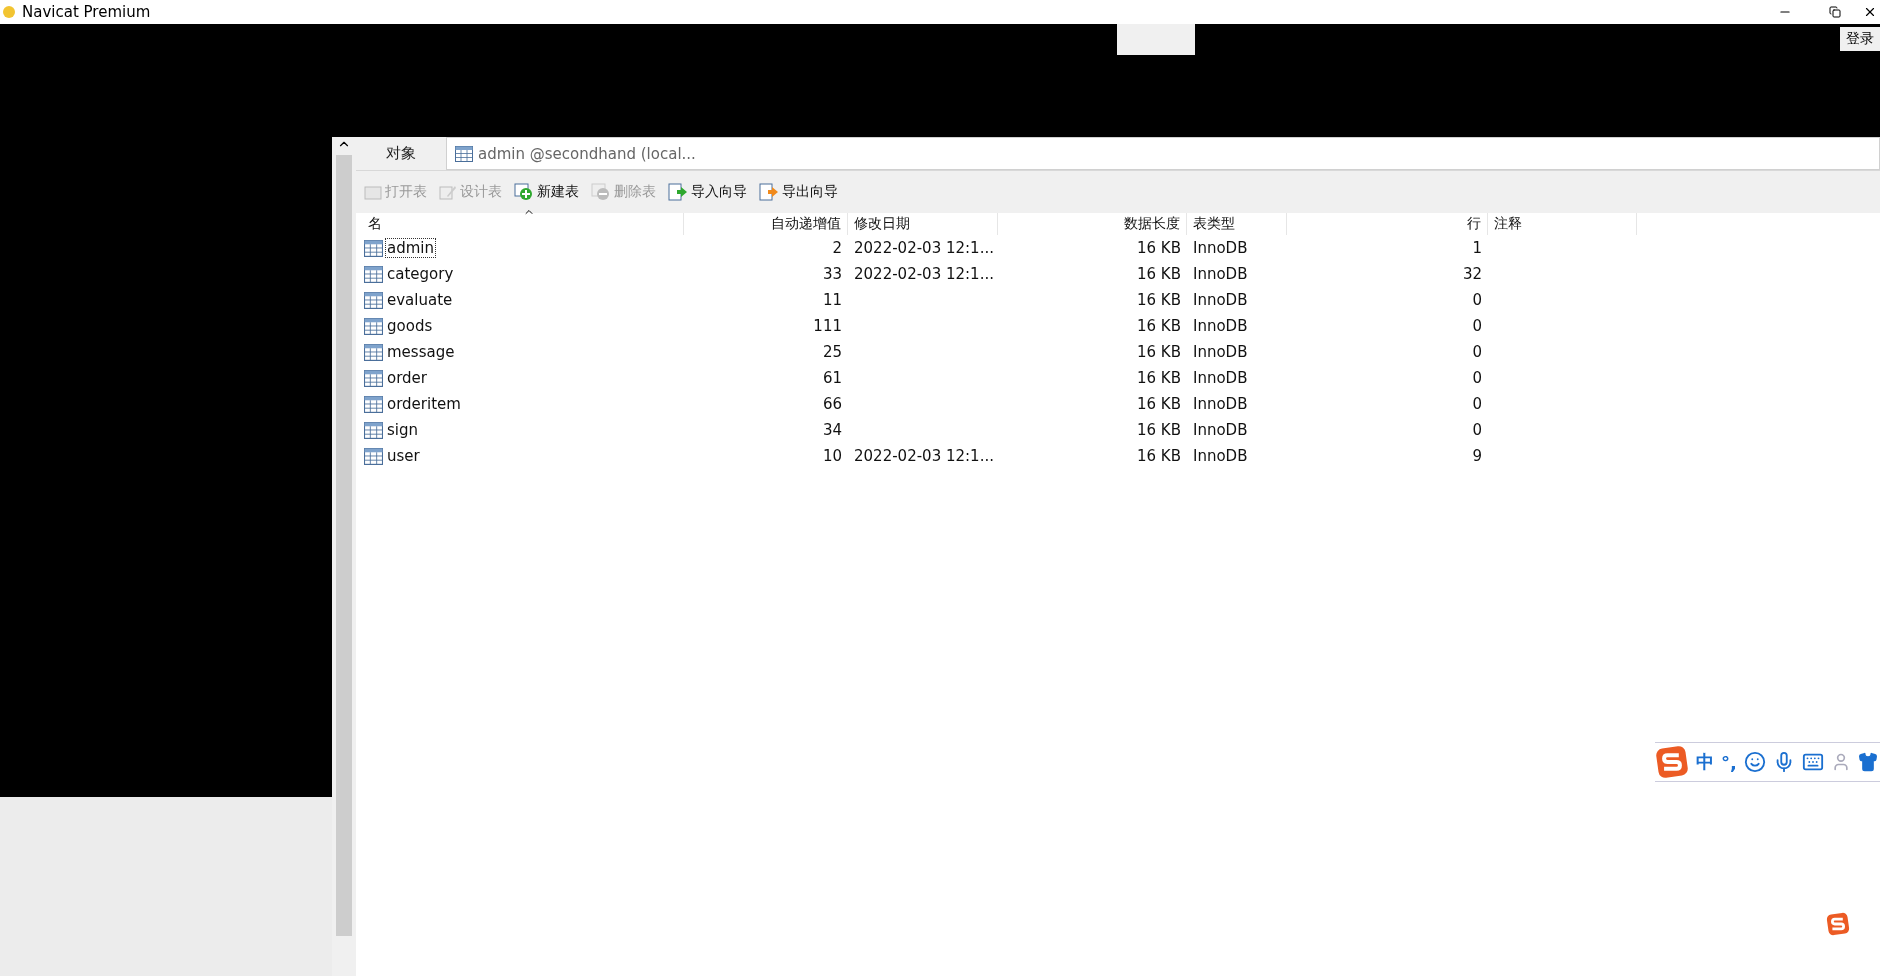 The width and height of the screenshot is (1880, 976). I want to click on scrollbar, so click(344, 556).